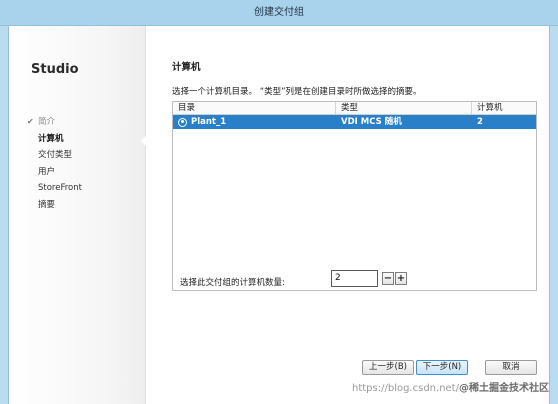 The height and width of the screenshot is (404, 558). I want to click on column-header-machines: 计算机, so click(504, 108).